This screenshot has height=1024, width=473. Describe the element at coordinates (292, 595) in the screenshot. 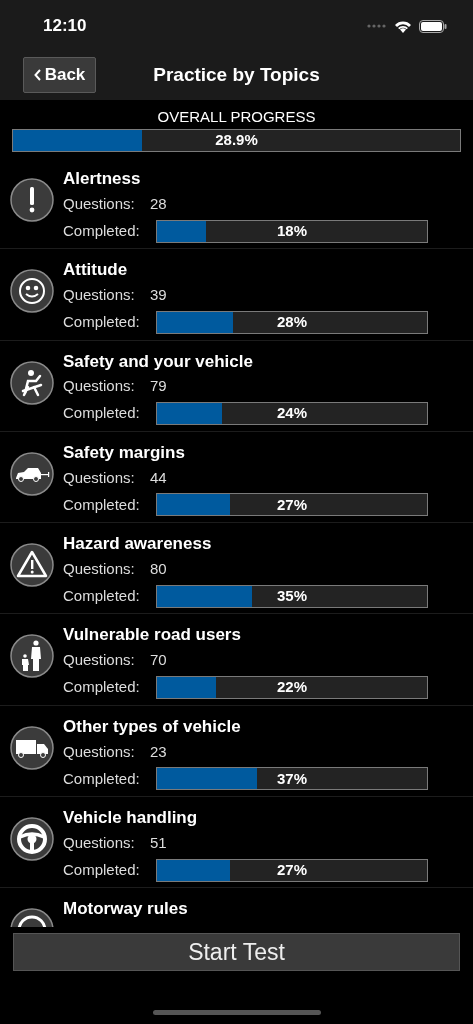

I see `progress-percent: 35%` at that location.